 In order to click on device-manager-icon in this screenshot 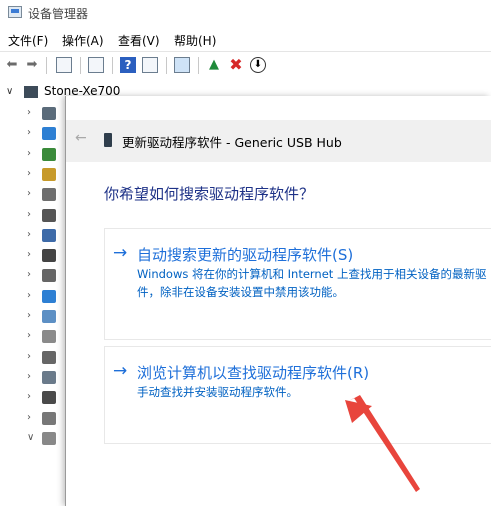, I will do `click(15, 12)`.